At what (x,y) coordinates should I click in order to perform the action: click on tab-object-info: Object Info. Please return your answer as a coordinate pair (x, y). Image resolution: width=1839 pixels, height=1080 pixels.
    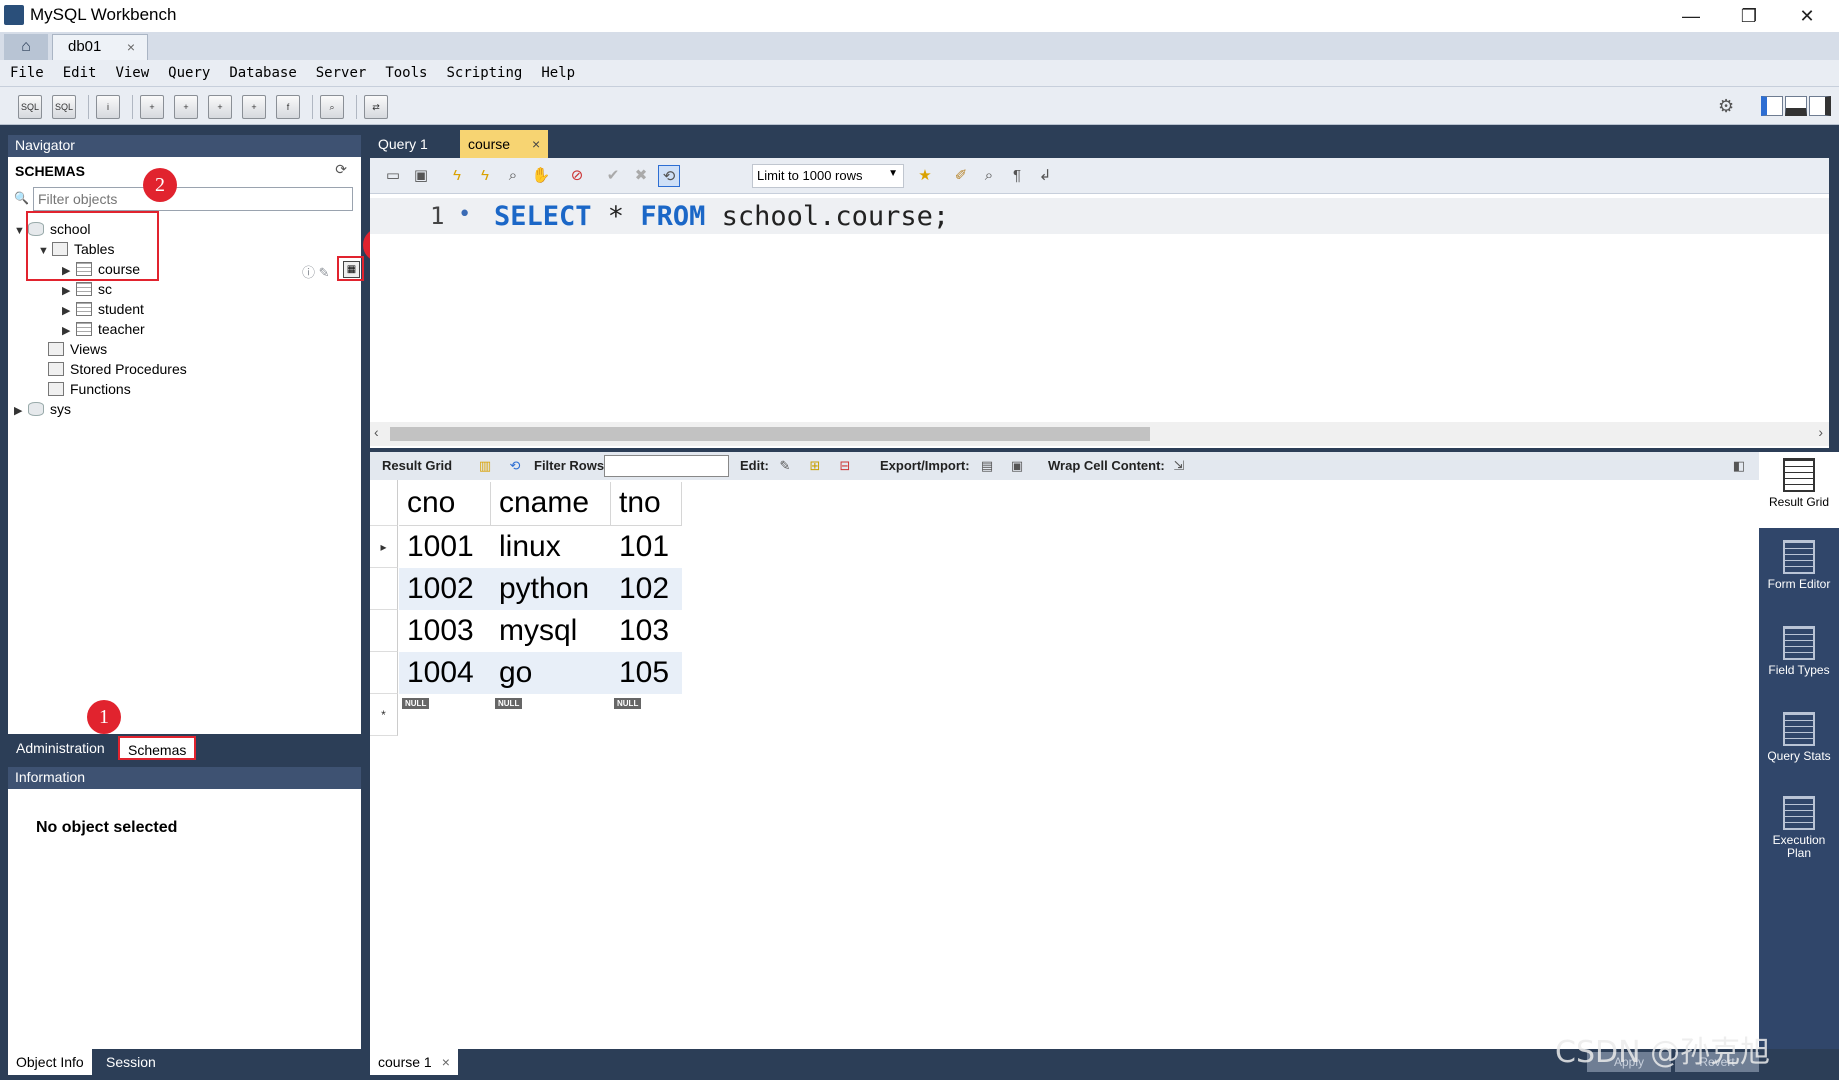
    Looking at the image, I should click on (50, 1062).